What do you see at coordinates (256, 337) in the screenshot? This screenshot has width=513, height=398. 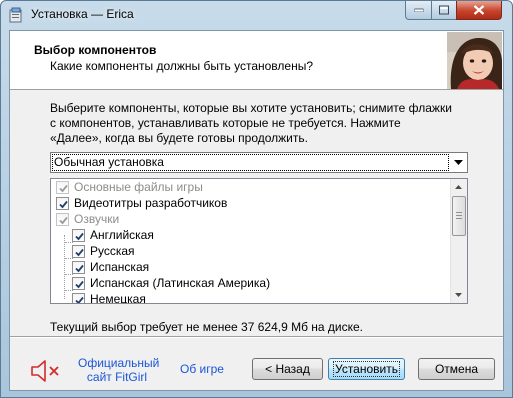 I see `footer-separator` at bounding box center [256, 337].